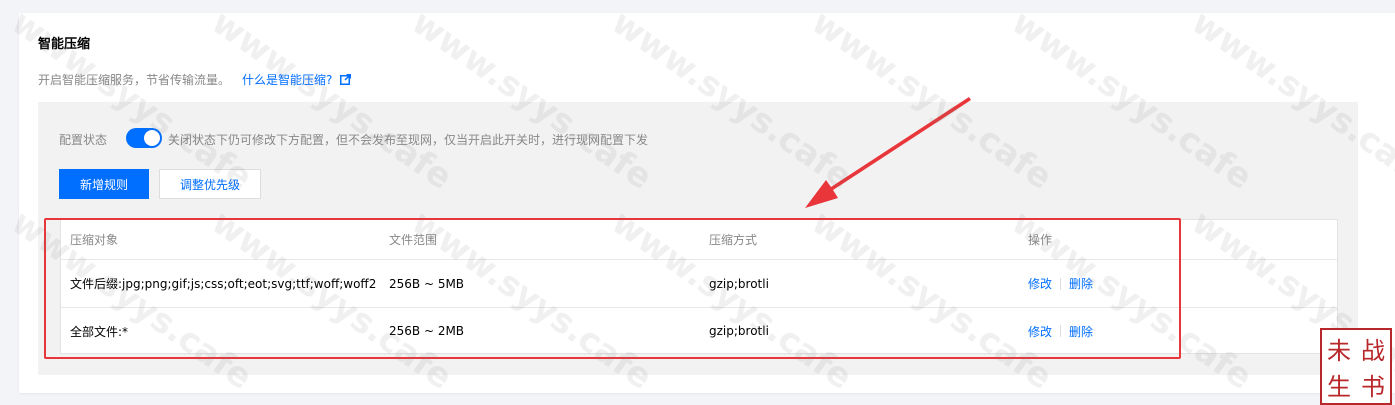 This screenshot has height=405, width=1395. I want to click on external-link-icon, so click(346, 79).